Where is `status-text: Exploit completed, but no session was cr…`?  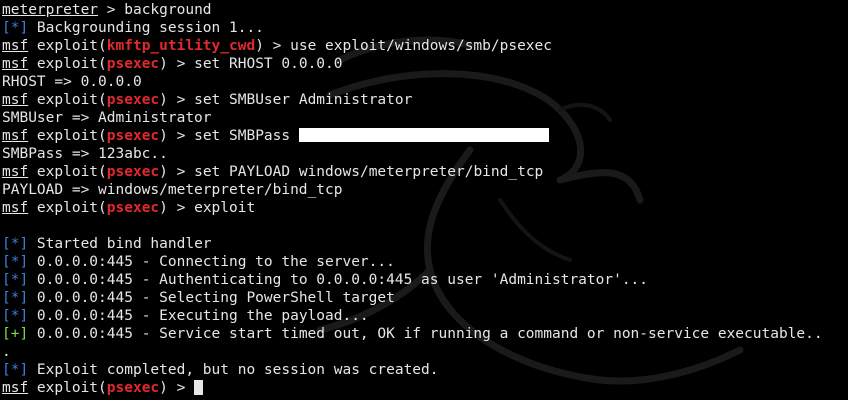
status-text: Exploit completed, but no session was cr… is located at coordinates (233, 370).